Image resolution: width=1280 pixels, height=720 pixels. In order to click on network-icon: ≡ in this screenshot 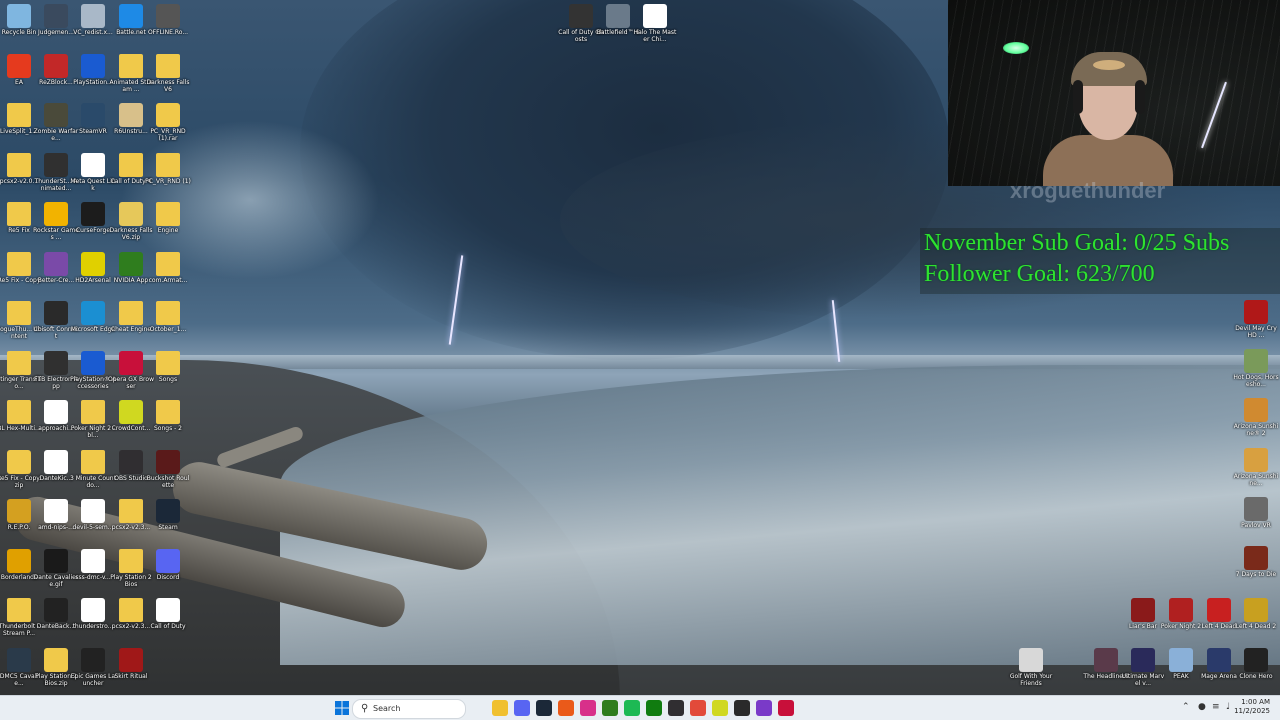, I will do `click(1216, 707)`.